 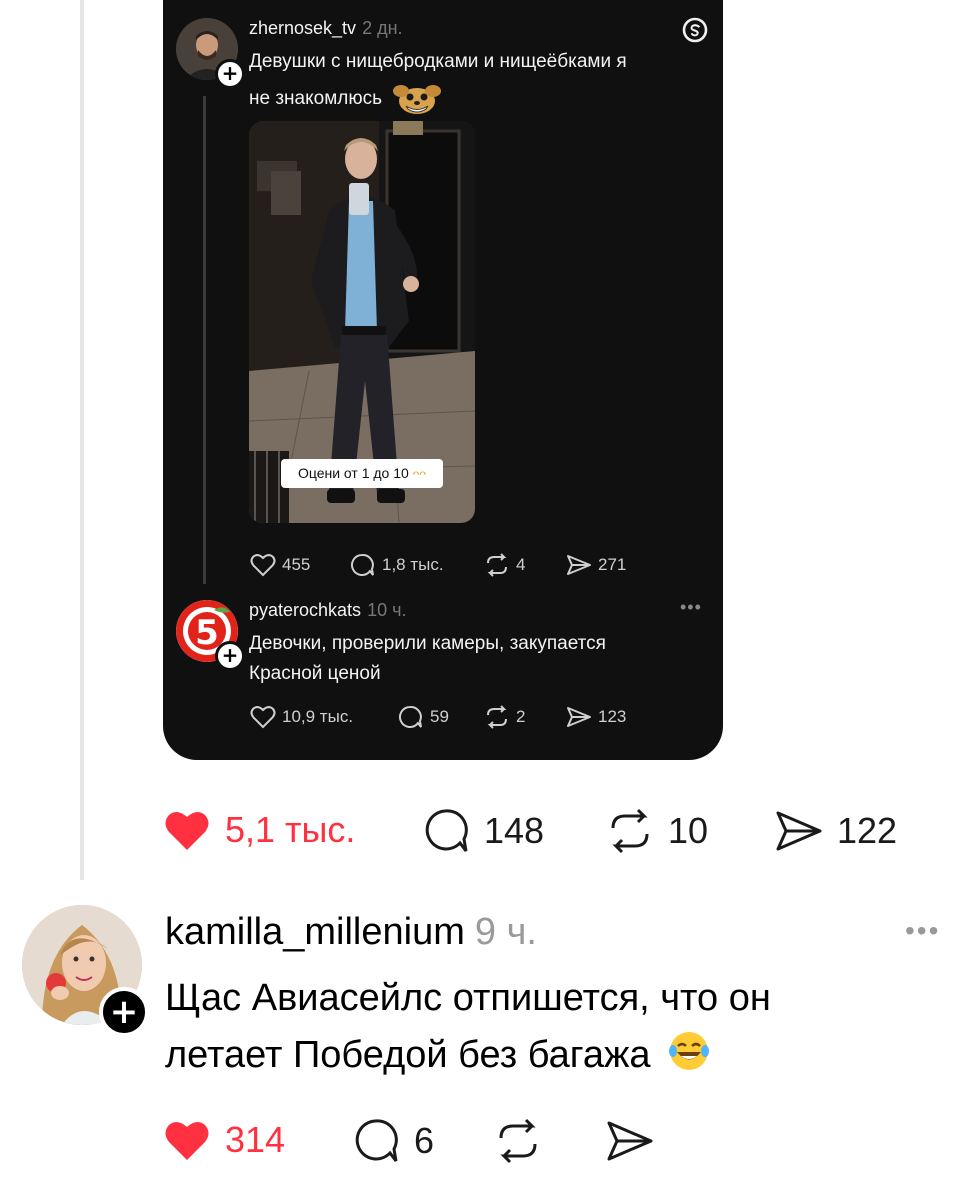 I want to click on post-reposts-count: 10, so click(x=688, y=830).